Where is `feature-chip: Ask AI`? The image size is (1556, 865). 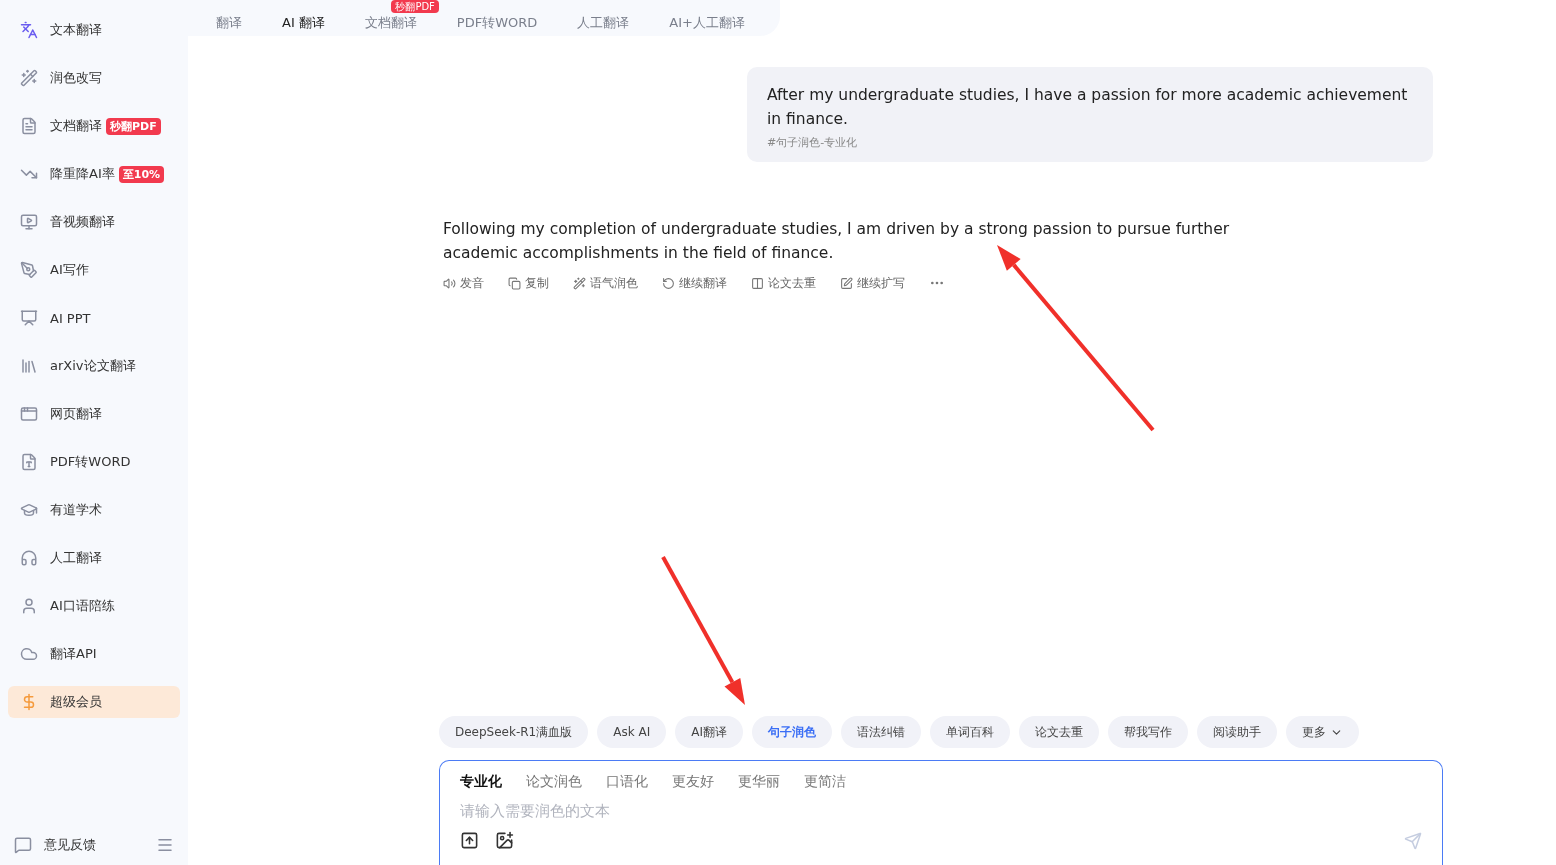 feature-chip: Ask AI is located at coordinates (632, 732).